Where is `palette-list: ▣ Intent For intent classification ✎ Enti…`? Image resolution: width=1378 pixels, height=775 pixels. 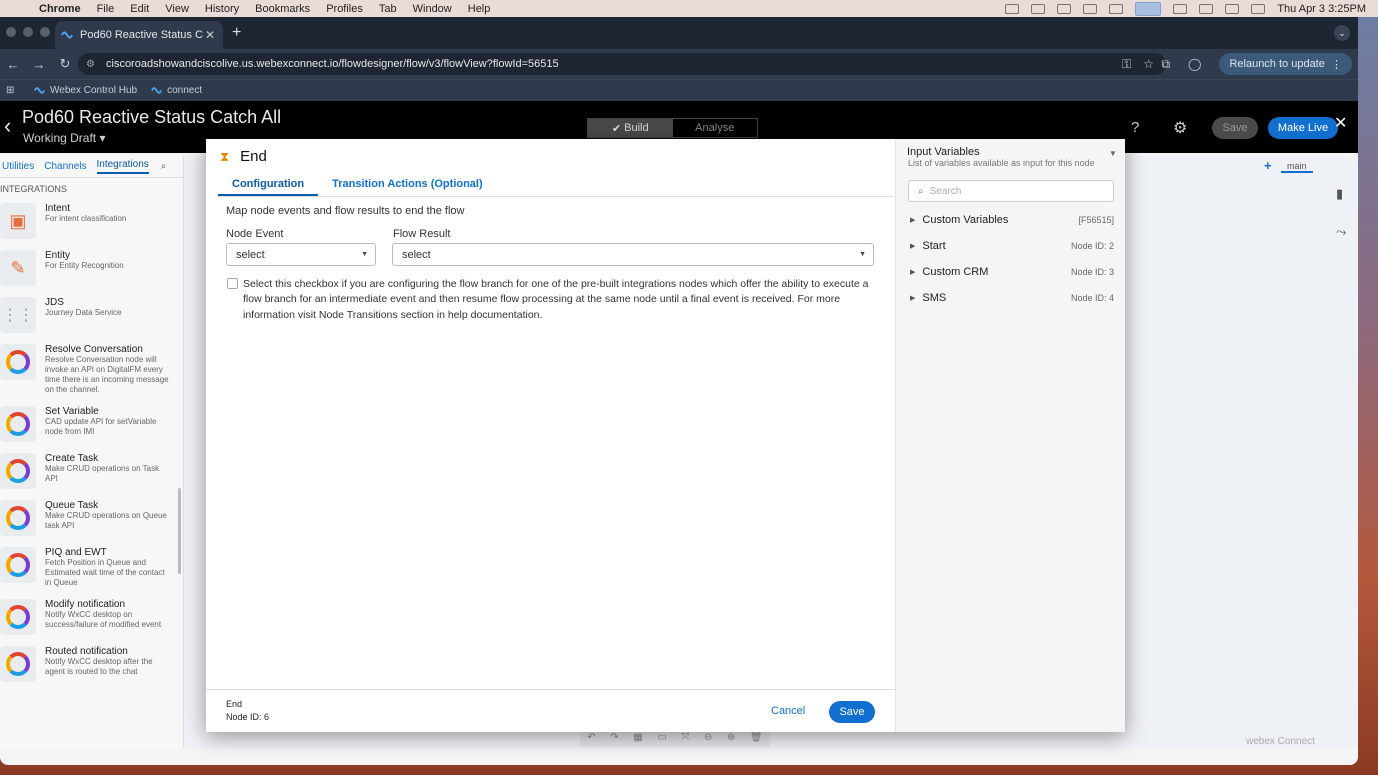 palette-list: ▣ Intent For intent classification ✎ Enti… is located at coordinates (91, 472).